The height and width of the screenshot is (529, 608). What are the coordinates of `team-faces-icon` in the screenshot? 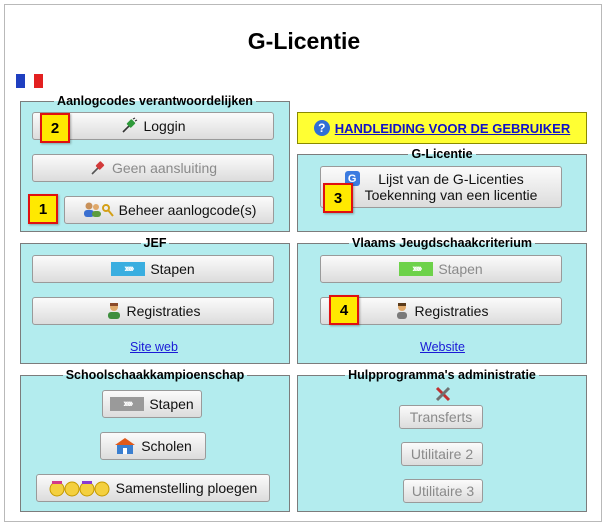 It's located at (79, 489).